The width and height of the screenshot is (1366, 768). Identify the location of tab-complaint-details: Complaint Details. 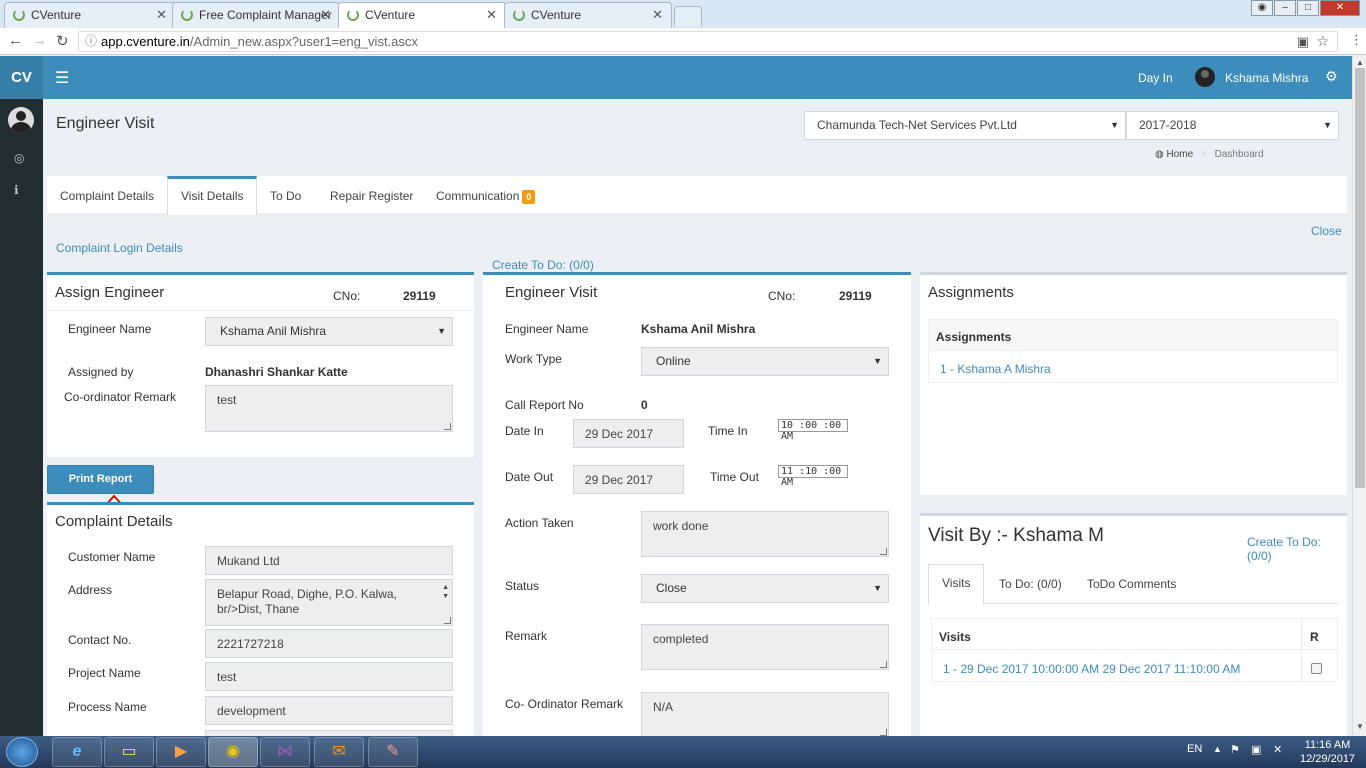
(107, 195).